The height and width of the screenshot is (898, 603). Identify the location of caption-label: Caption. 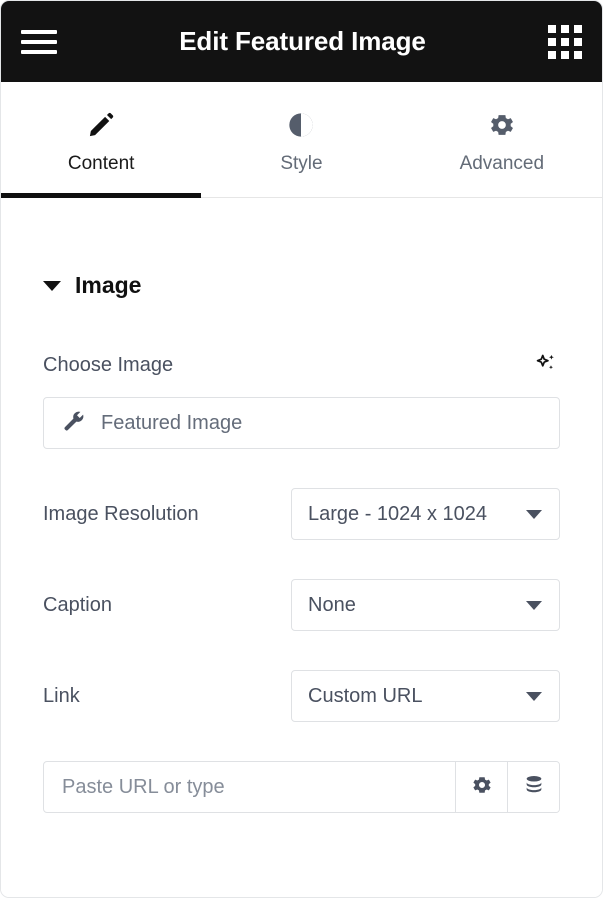
(77, 604).